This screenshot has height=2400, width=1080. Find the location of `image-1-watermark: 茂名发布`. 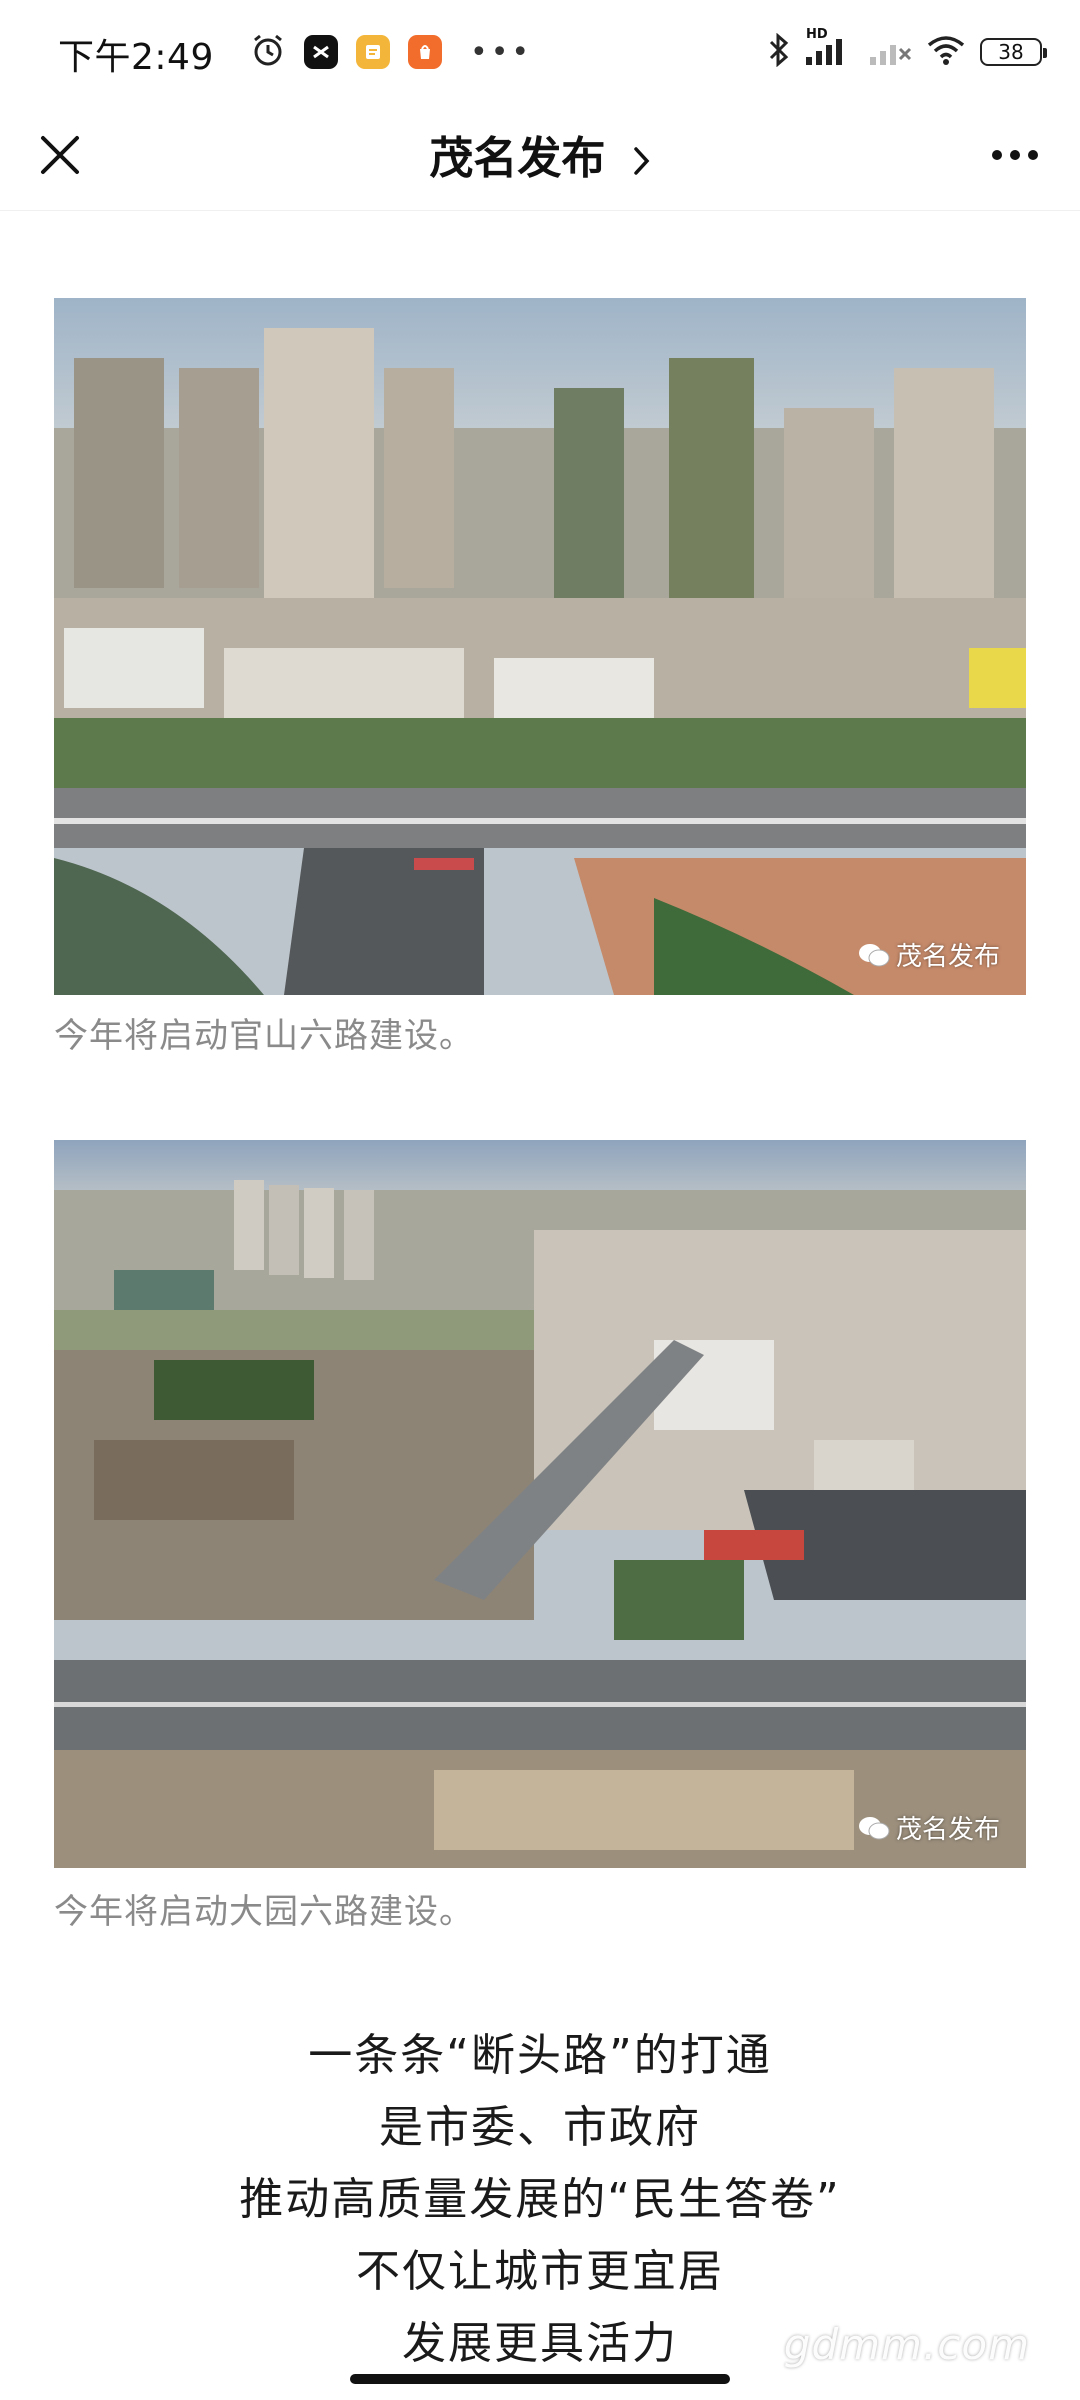

image-1-watermark: 茂名发布 is located at coordinates (929, 954).